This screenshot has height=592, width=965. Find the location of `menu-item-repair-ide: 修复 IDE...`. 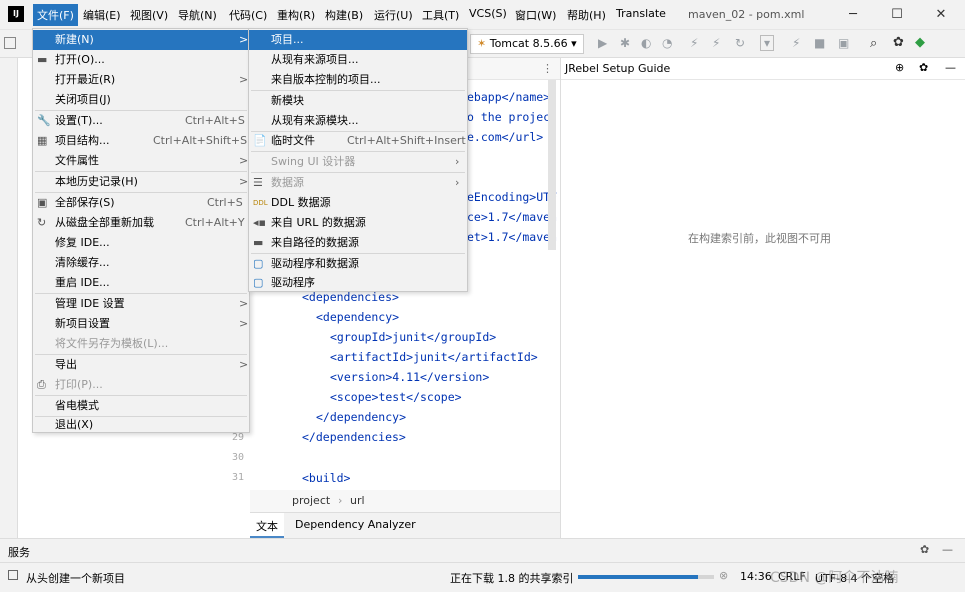

menu-item-repair-ide: 修复 IDE... is located at coordinates (141, 243).